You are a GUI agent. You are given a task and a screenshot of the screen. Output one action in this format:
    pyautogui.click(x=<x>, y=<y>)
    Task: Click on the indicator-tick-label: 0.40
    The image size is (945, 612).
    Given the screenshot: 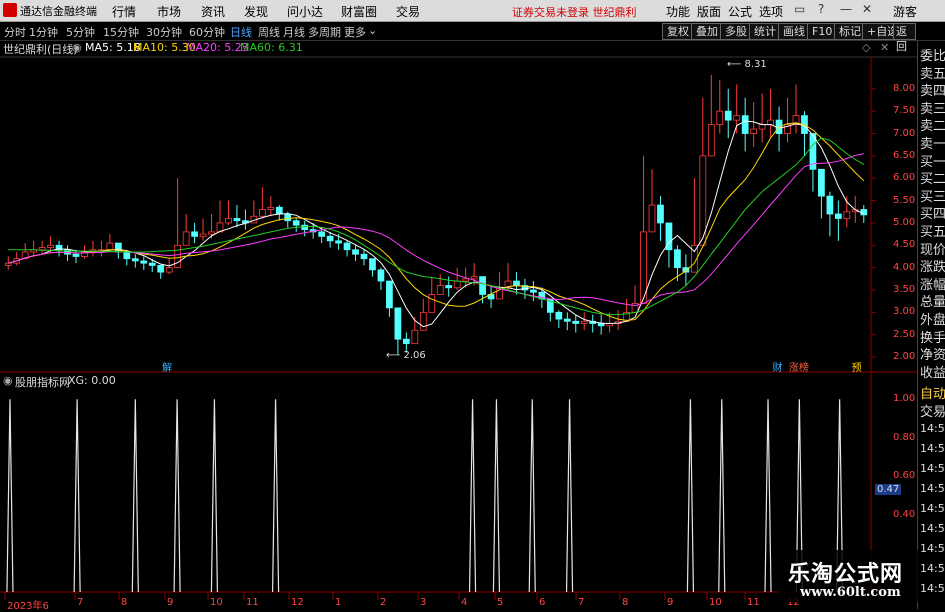 What is the action you would take?
    pyautogui.click(x=904, y=514)
    